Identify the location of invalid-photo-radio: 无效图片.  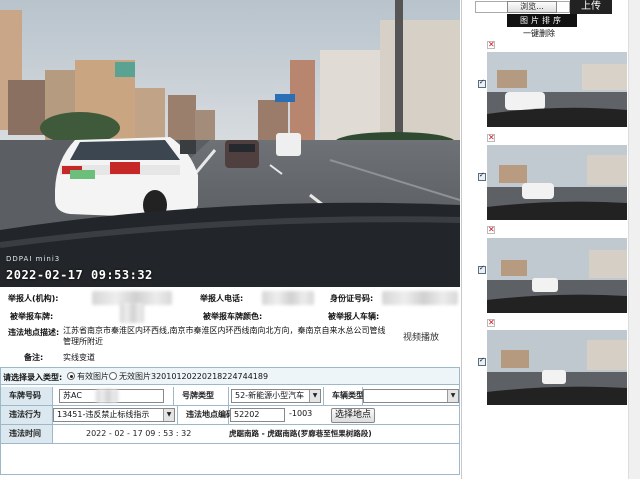
(130, 376).